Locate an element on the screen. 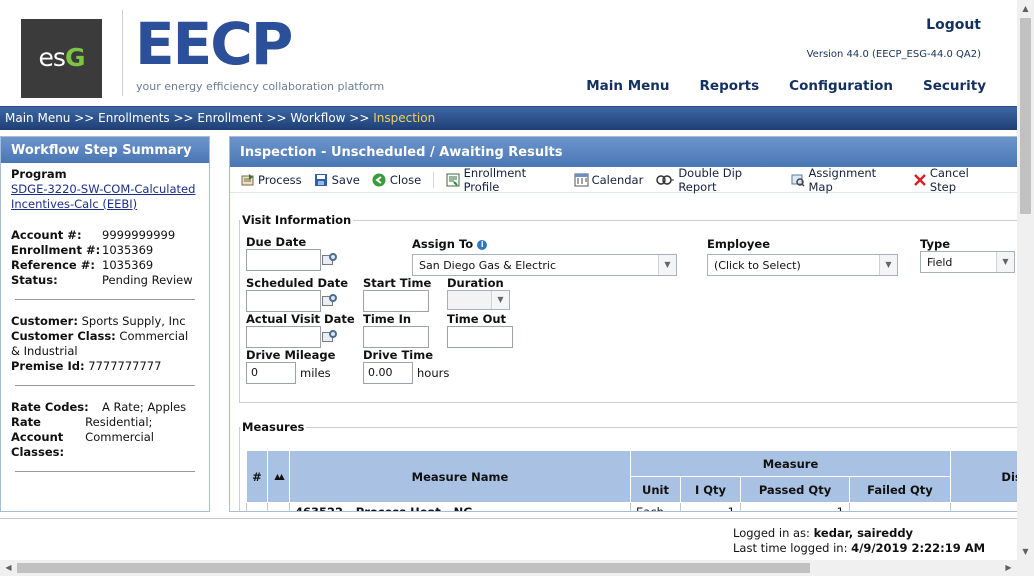  assign-to-label: Assign To i is located at coordinates (450, 244).